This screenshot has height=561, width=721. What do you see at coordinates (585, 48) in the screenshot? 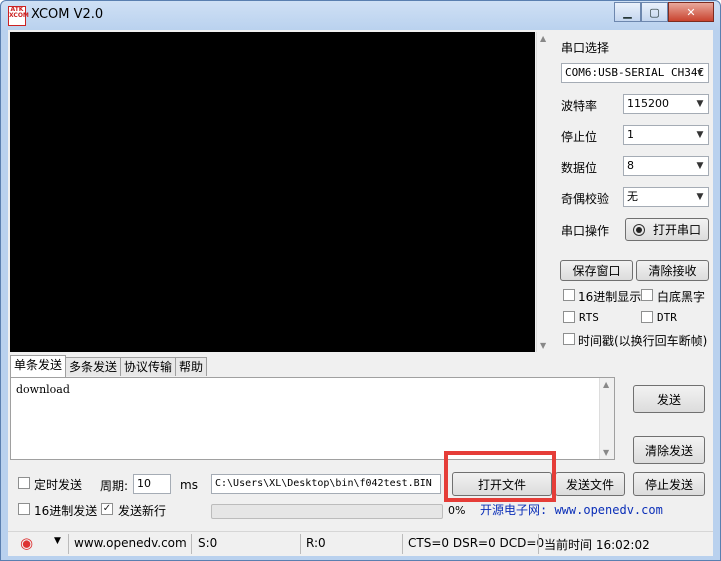
I see `port-select-label: 串口选择` at bounding box center [585, 48].